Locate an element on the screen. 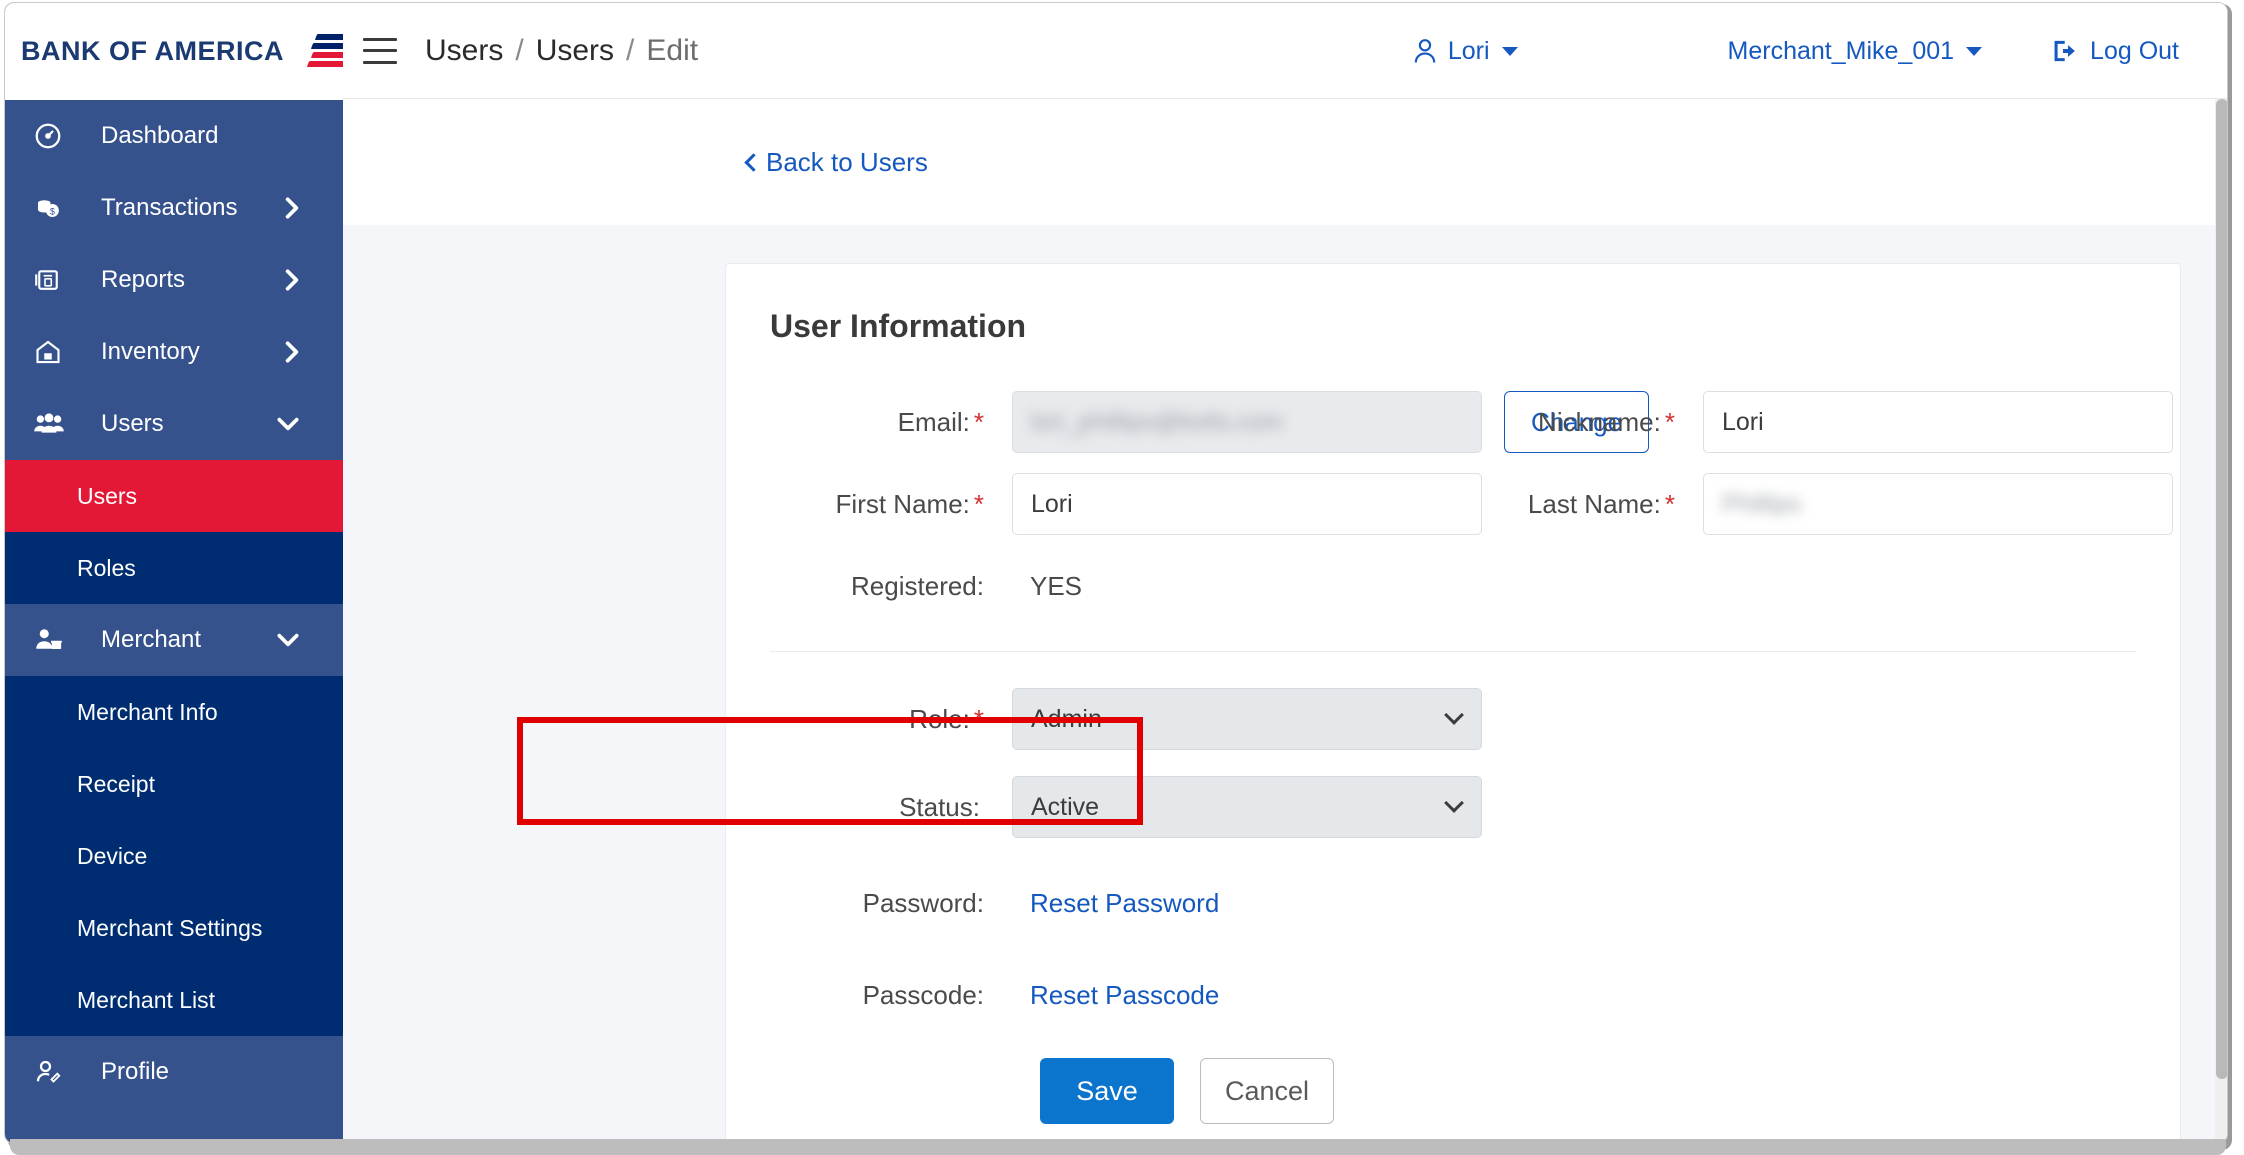 The width and height of the screenshot is (2244, 1155). nickname-field: Lori is located at coordinates (1938, 422).